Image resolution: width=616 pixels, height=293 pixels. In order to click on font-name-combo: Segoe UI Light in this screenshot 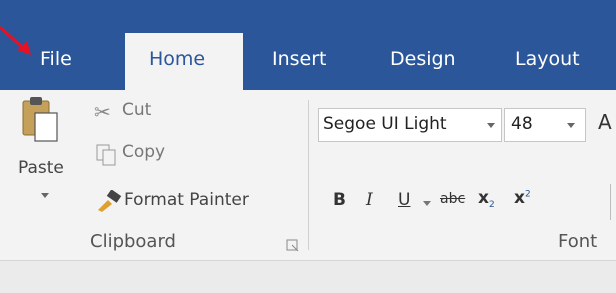, I will do `click(410, 125)`.